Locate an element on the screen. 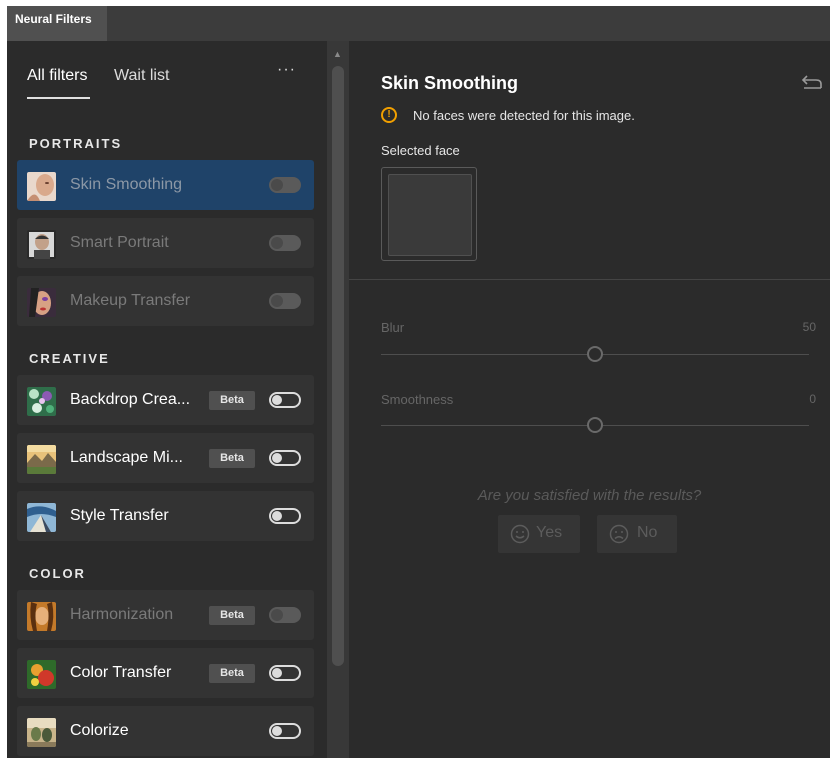 The width and height of the screenshot is (830, 758). filter-item-landscape-mixer: Landscape Mi... Beta is located at coordinates (165, 458).